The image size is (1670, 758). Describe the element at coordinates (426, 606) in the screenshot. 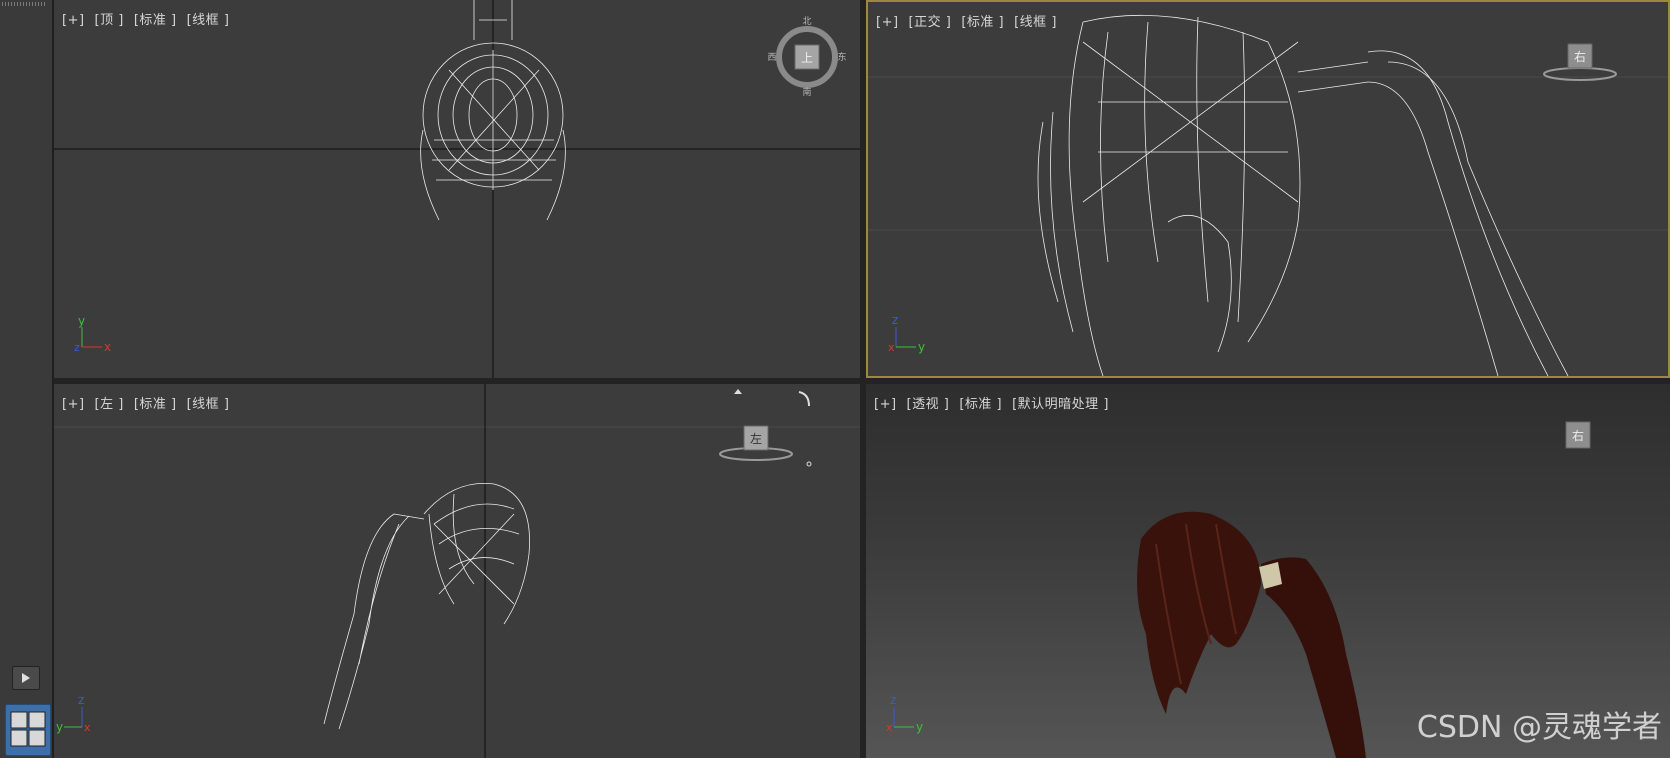

I see `hair-wireframe-left` at that location.